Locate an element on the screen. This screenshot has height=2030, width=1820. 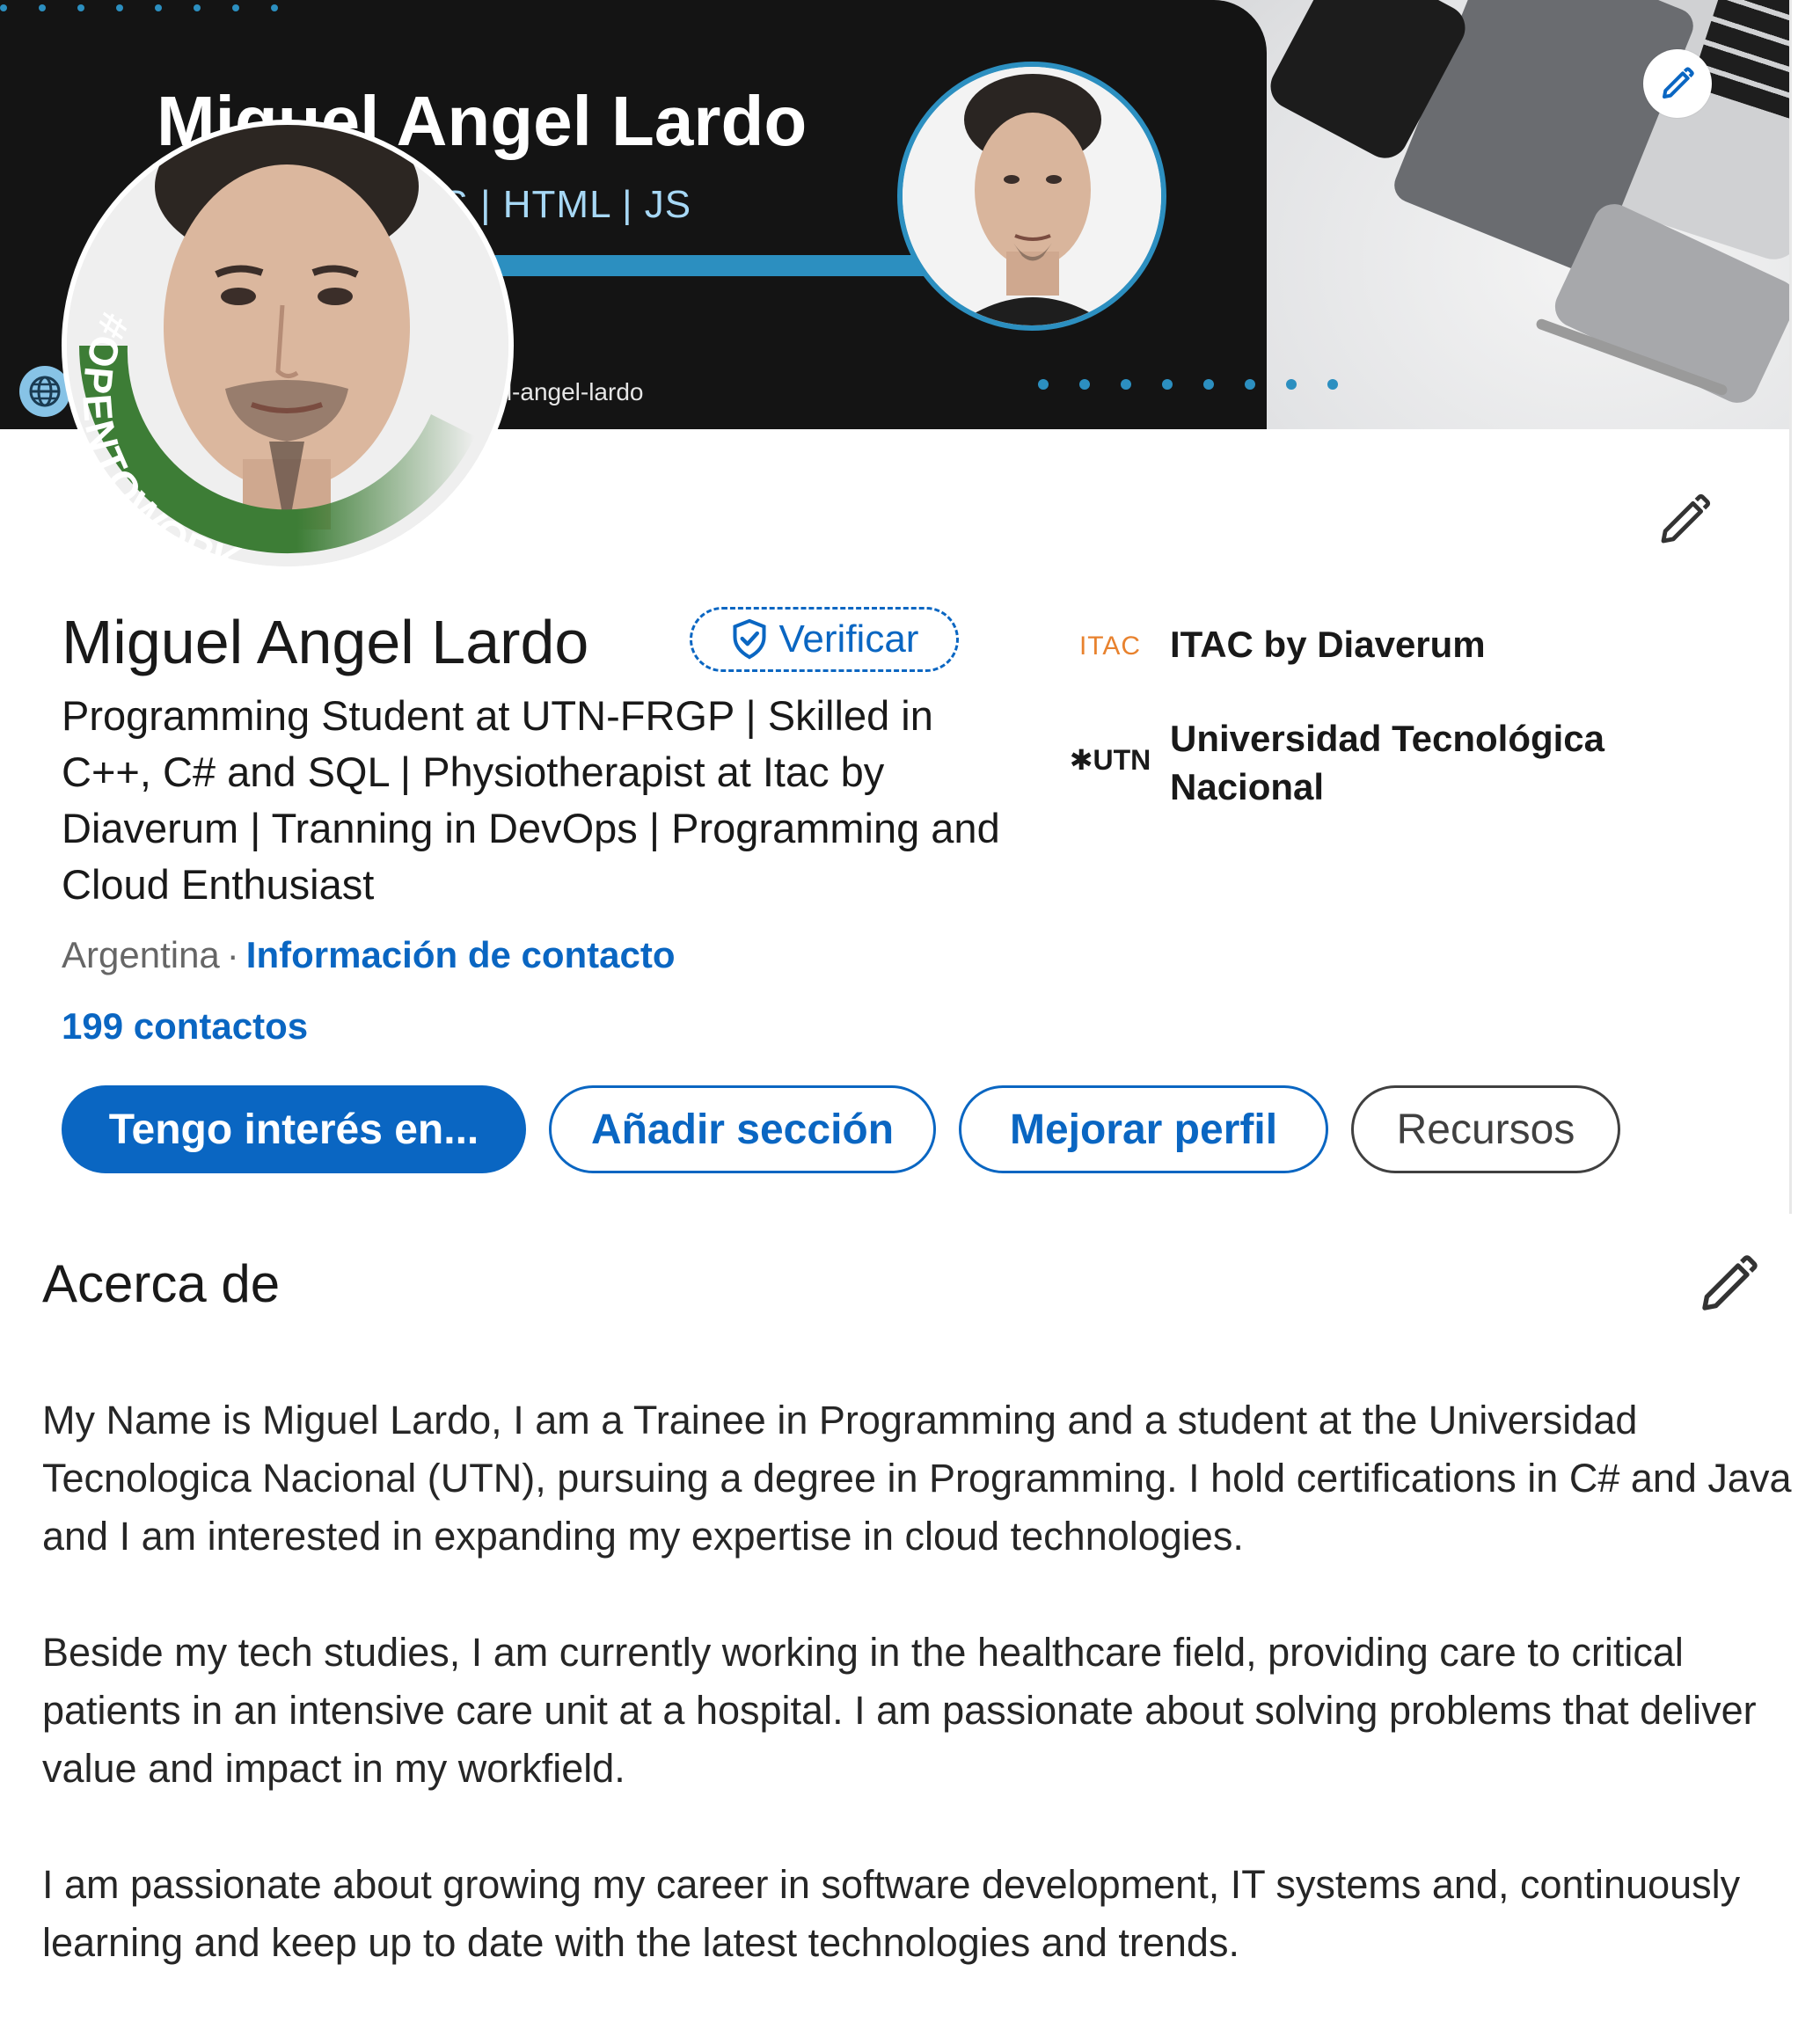
org-name: ITAC by Diaverum is located at coordinates (1328, 644).